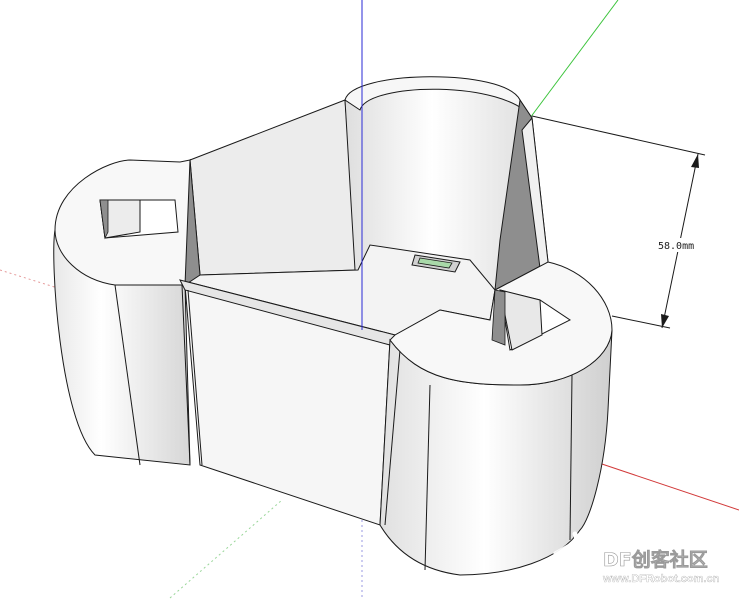 The height and width of the screenshot is (600, 739). What do you see at coordinates (618, 135) in the screenshot?
I see `dimension-extension-top` at bounding box center [618, 135].